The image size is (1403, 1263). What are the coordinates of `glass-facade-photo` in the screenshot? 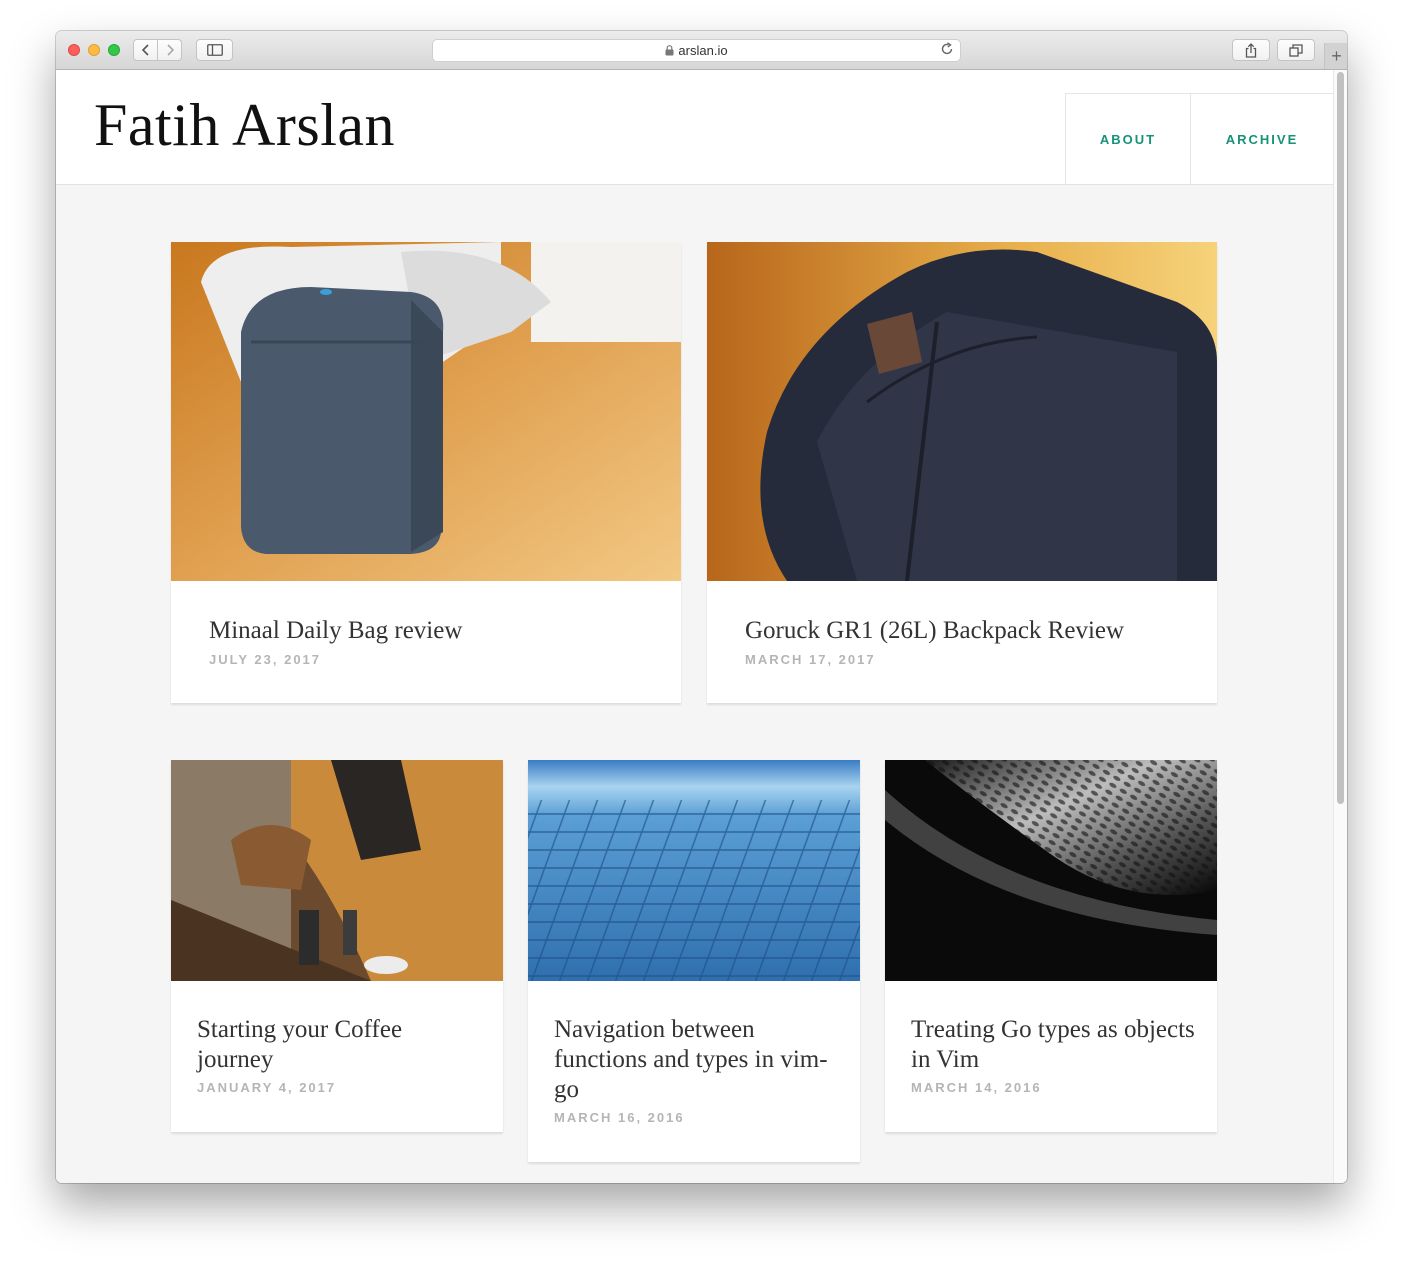 It's located at (694, 870).